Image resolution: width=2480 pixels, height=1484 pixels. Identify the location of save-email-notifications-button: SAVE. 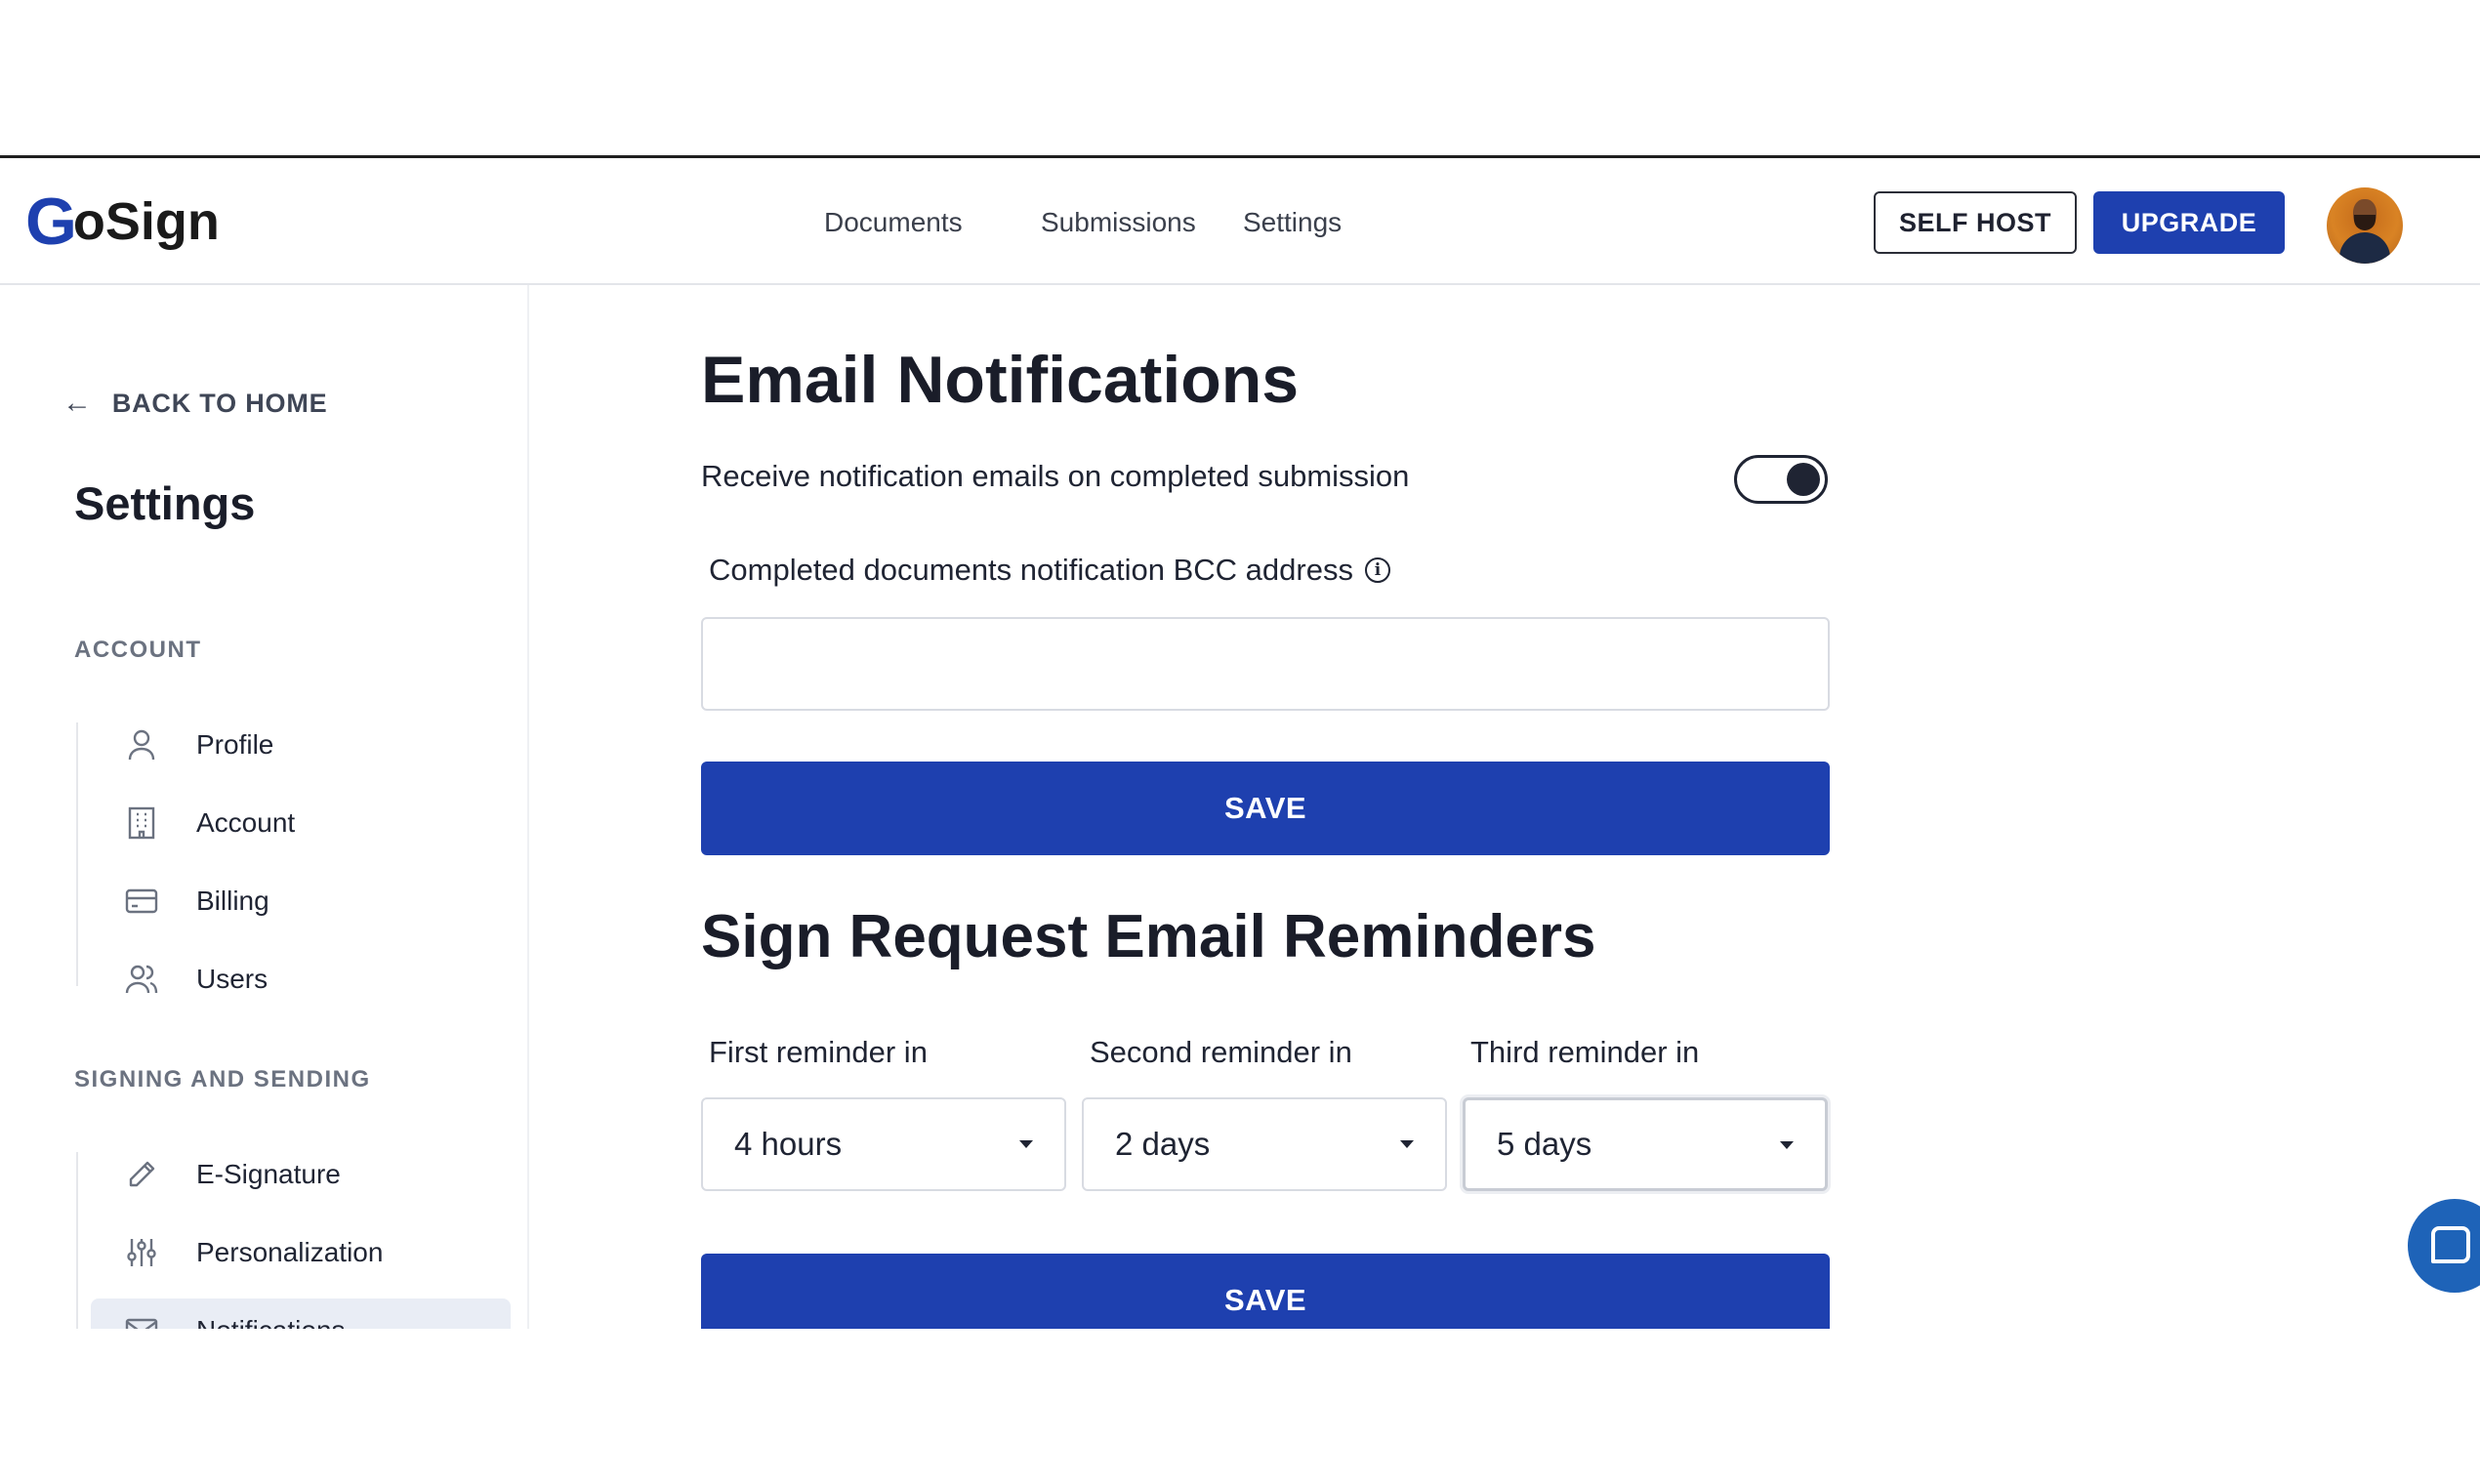
(1265, 809).